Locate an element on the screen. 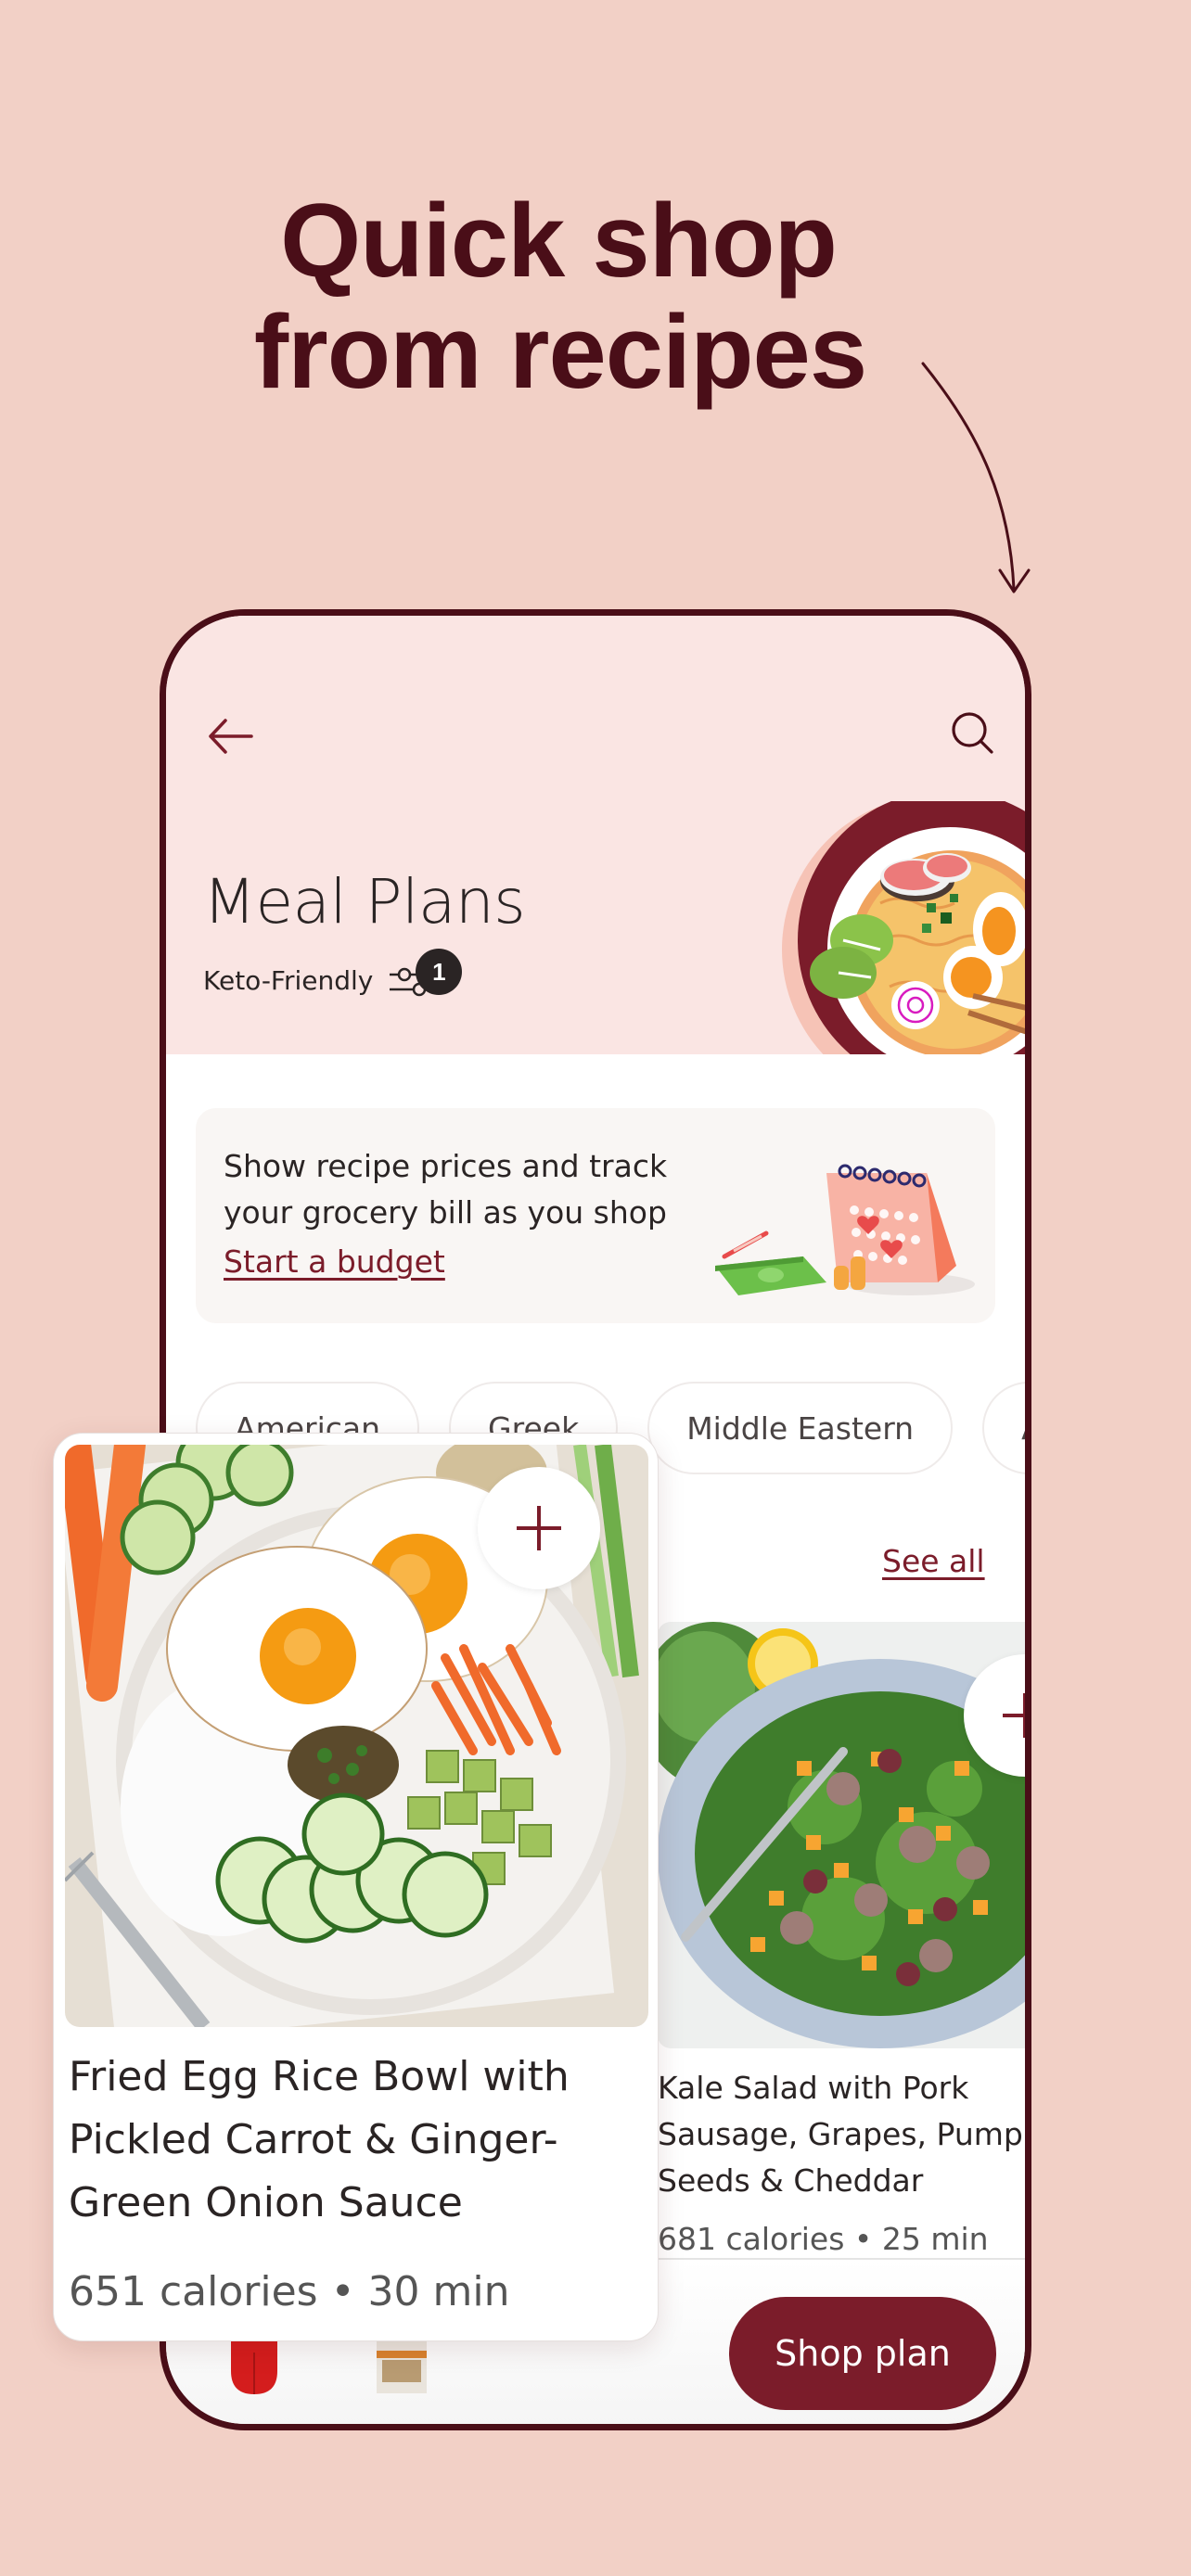 The width and height of the screenshot is (1191, 2576). search-icon is located at coordinates (973, 733).